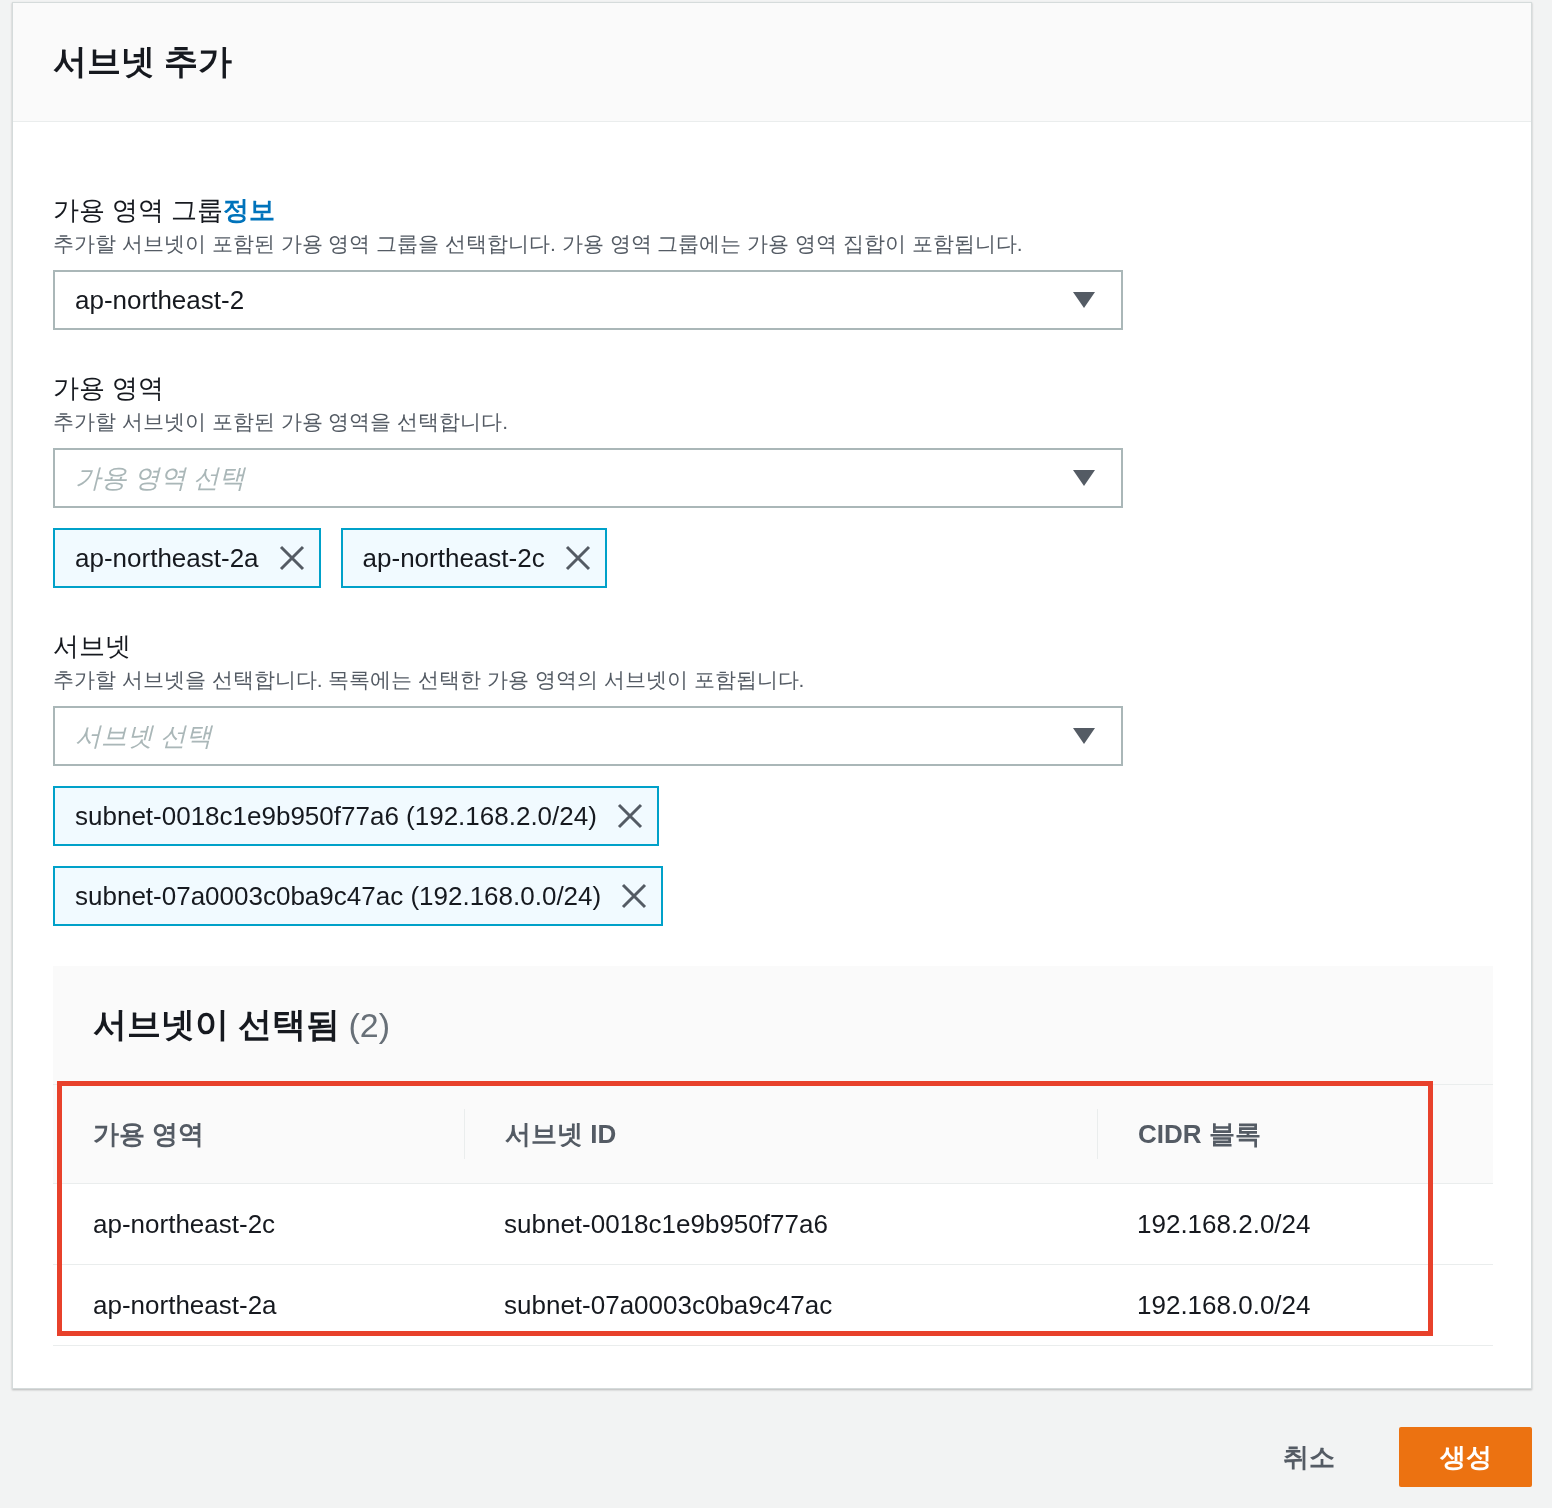 This screenshot has width=1552, height=1508. I want to click on select-field: ap-northeast-2, so click(588, 300).